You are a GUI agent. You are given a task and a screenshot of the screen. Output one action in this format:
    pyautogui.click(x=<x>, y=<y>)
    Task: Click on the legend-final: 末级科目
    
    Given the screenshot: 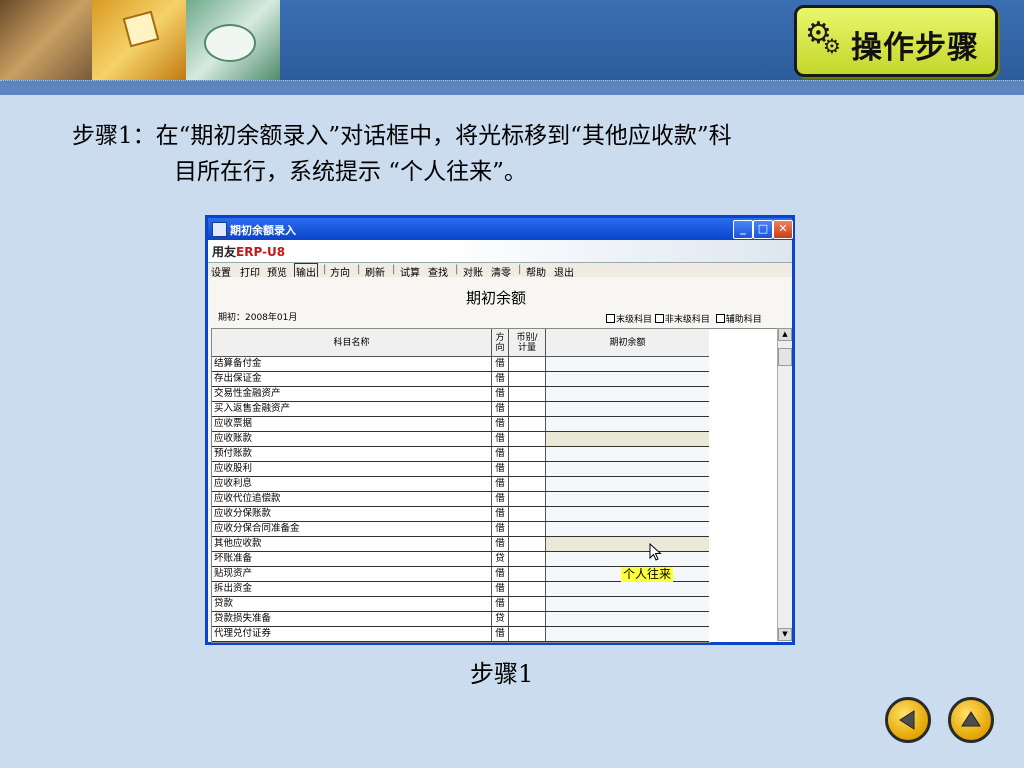 What is the action you would take?
    pyautogui.click(x=634, y=320)
    